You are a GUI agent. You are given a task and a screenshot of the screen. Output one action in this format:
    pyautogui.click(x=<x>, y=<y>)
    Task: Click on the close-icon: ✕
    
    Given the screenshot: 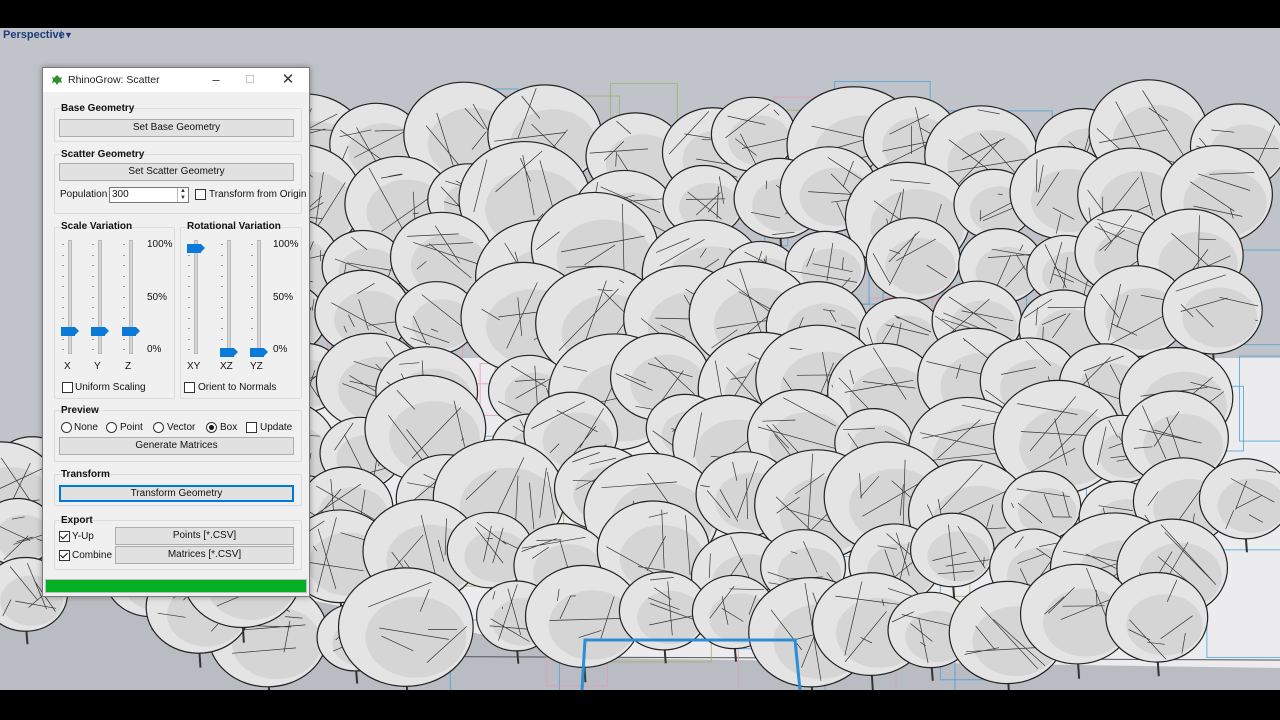 What is the action you would take?
    pyautogui.click(x=288, y=80)
    